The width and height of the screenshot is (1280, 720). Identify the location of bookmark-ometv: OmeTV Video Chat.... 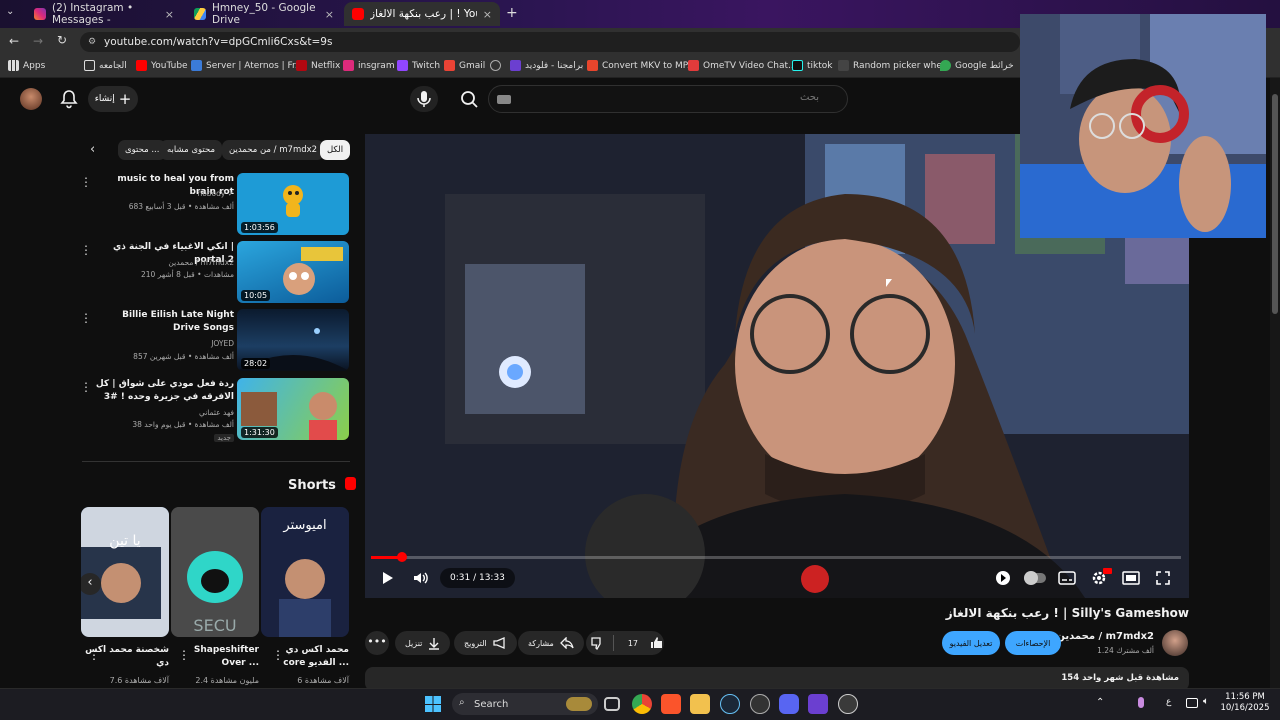
(742, 65).